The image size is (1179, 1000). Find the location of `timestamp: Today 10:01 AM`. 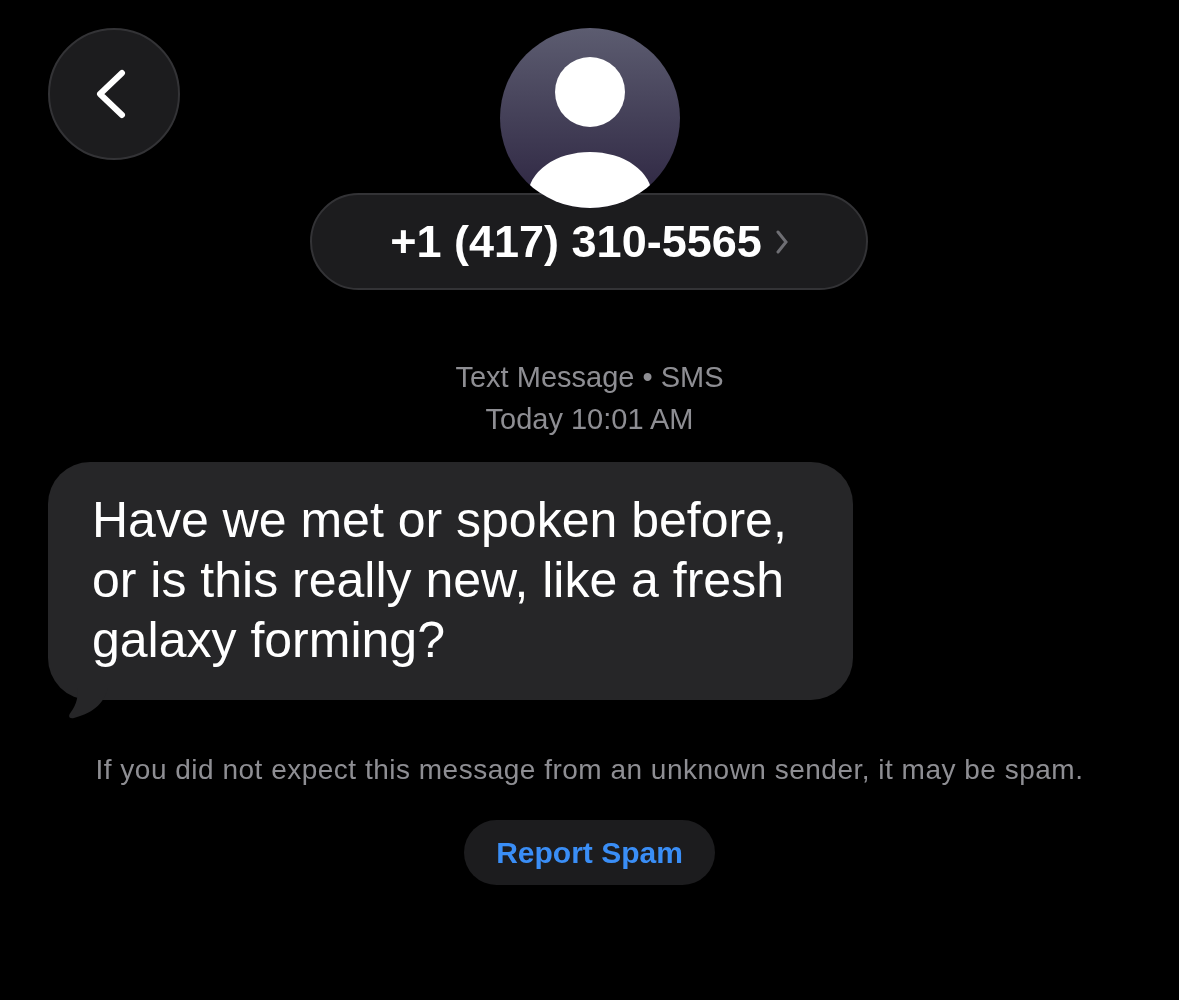

timestamp: Today 10:01 AM is located at coordinates (589, 419).